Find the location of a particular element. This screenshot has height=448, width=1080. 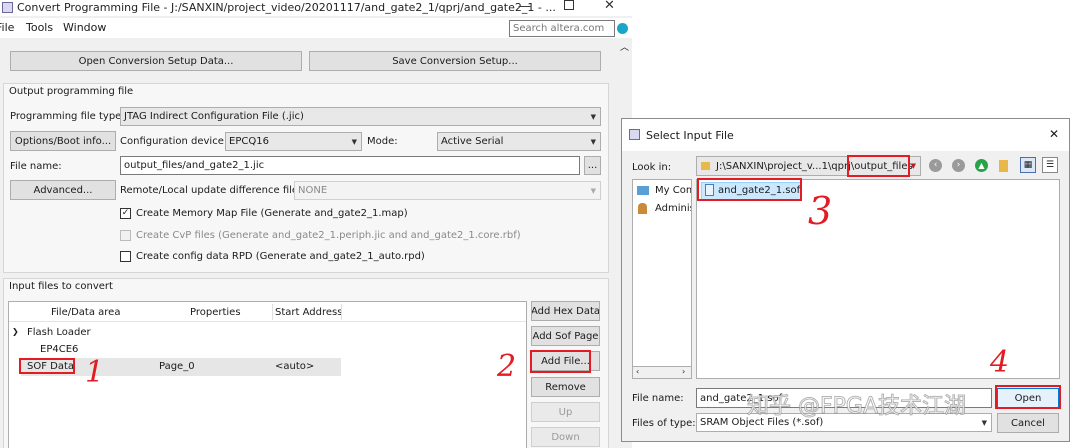

tree-flash-loader: Flash Loader is located at coordinates (59, 332).